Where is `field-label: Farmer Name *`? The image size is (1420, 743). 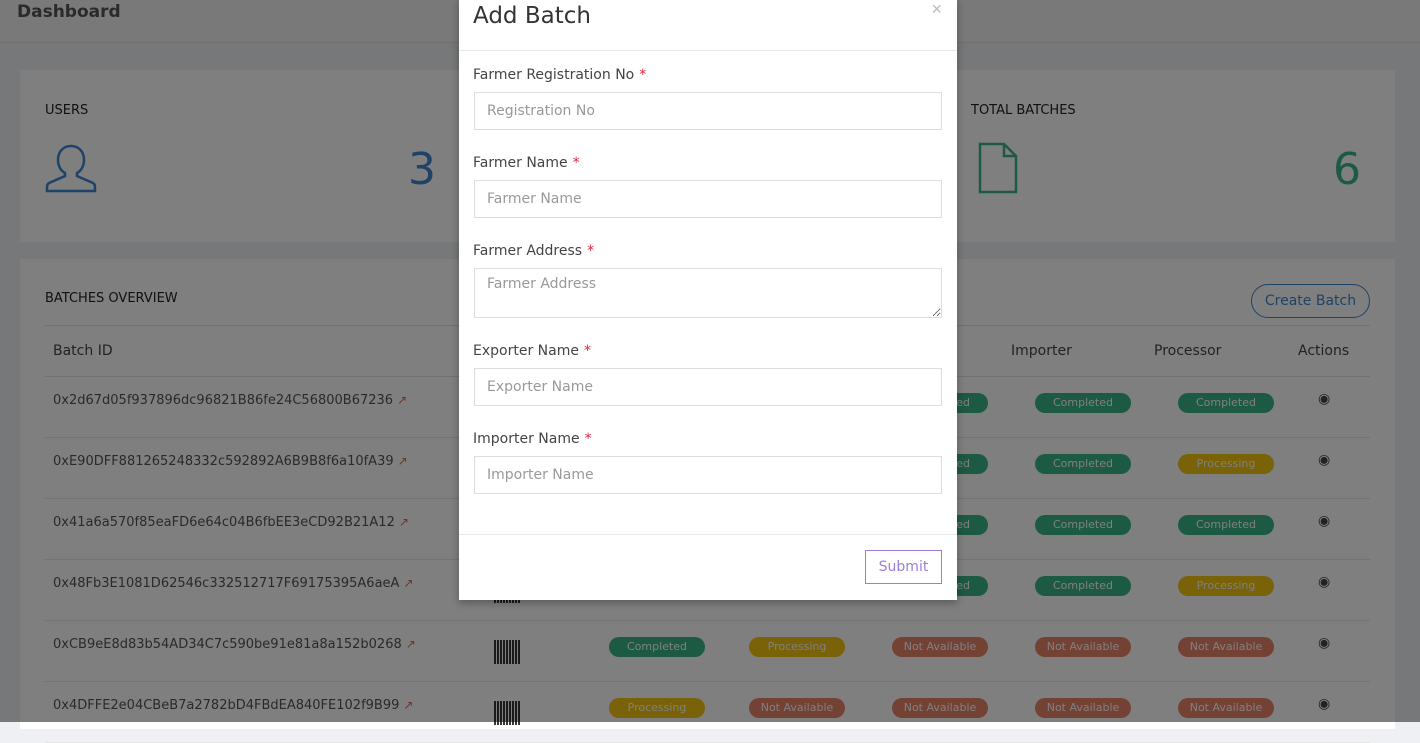 field-label: Farmer Name * is located at coordinates (526, 163).